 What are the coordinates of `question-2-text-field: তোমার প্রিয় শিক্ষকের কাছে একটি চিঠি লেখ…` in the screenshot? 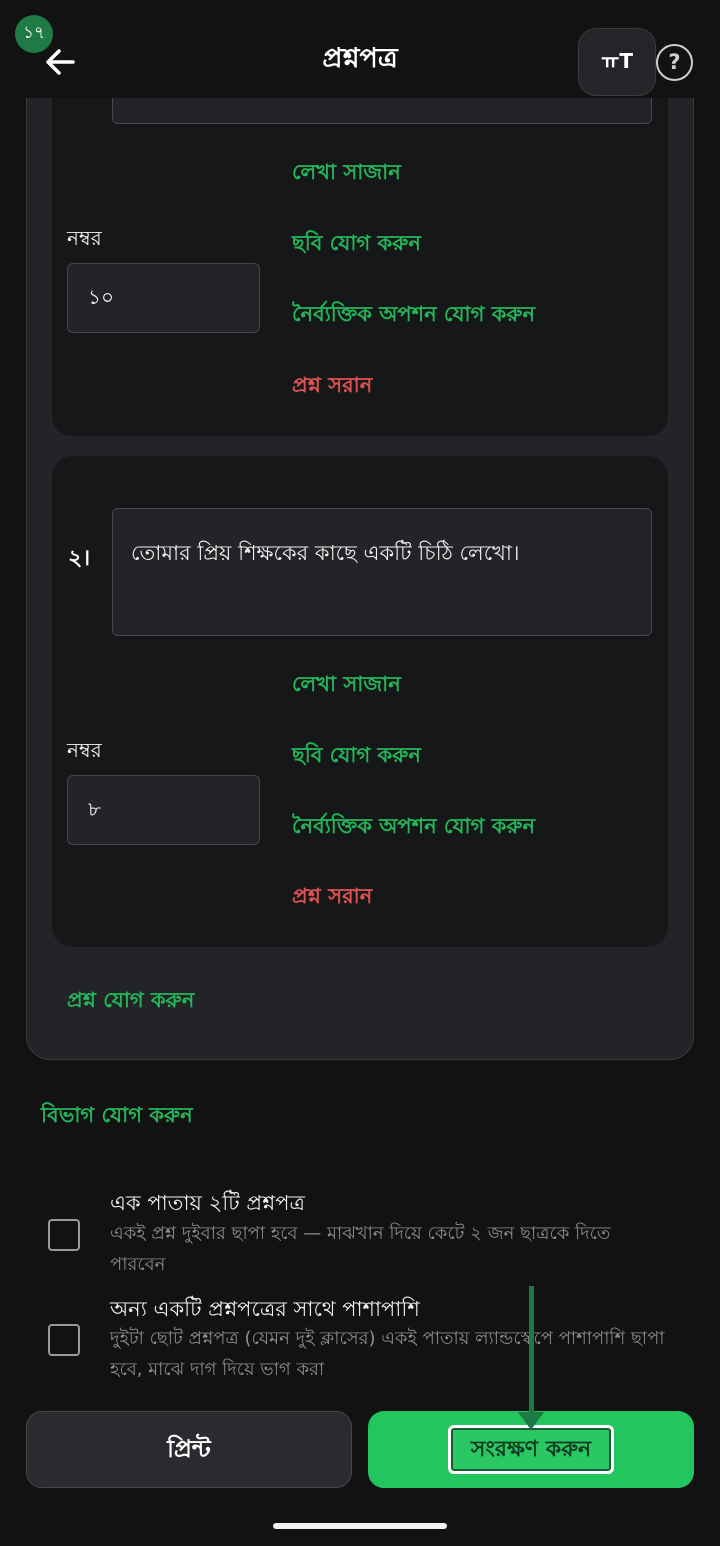 It's located at (382, 572).